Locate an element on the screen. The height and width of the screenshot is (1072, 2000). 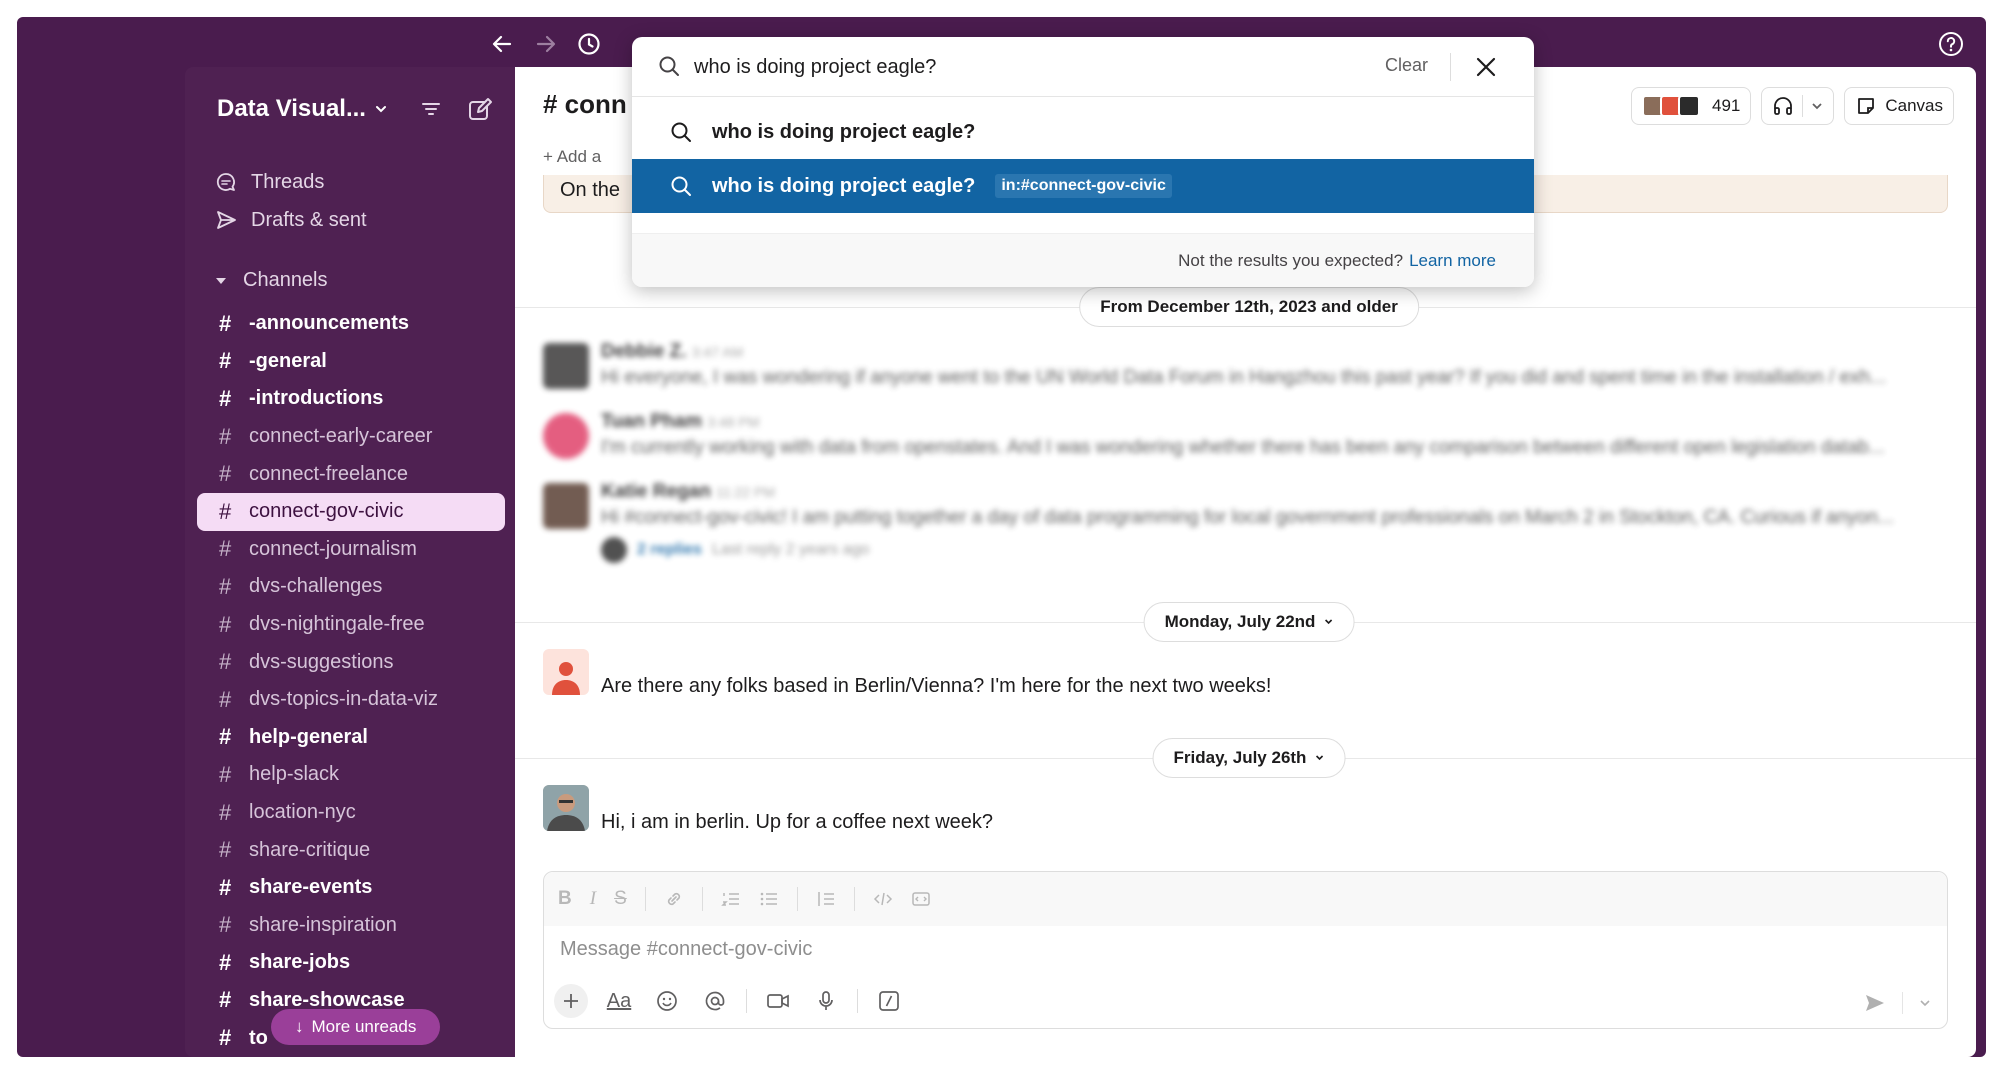
compose-icon is located at coordinates (480, 110).